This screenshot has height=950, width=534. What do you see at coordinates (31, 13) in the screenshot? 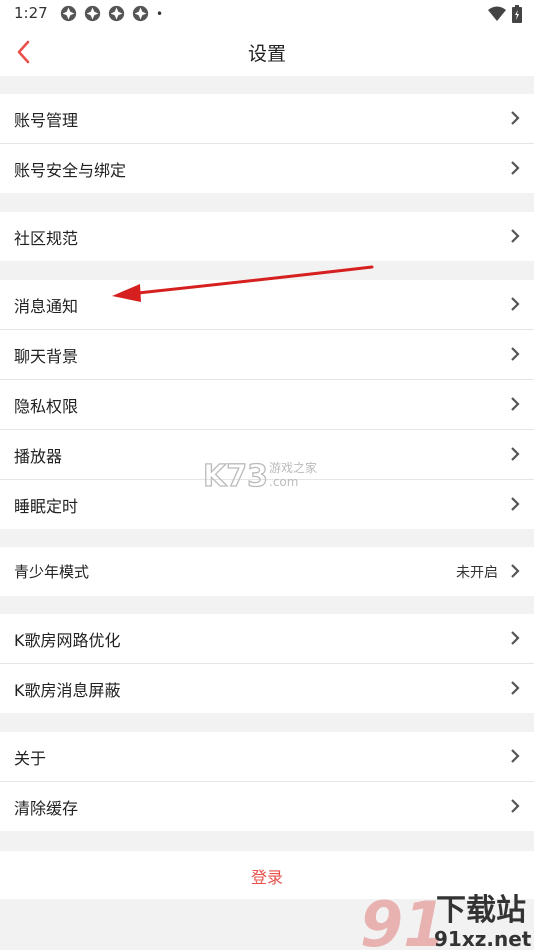
I see `status-time: 1:27` at bounding box center [31, 13].